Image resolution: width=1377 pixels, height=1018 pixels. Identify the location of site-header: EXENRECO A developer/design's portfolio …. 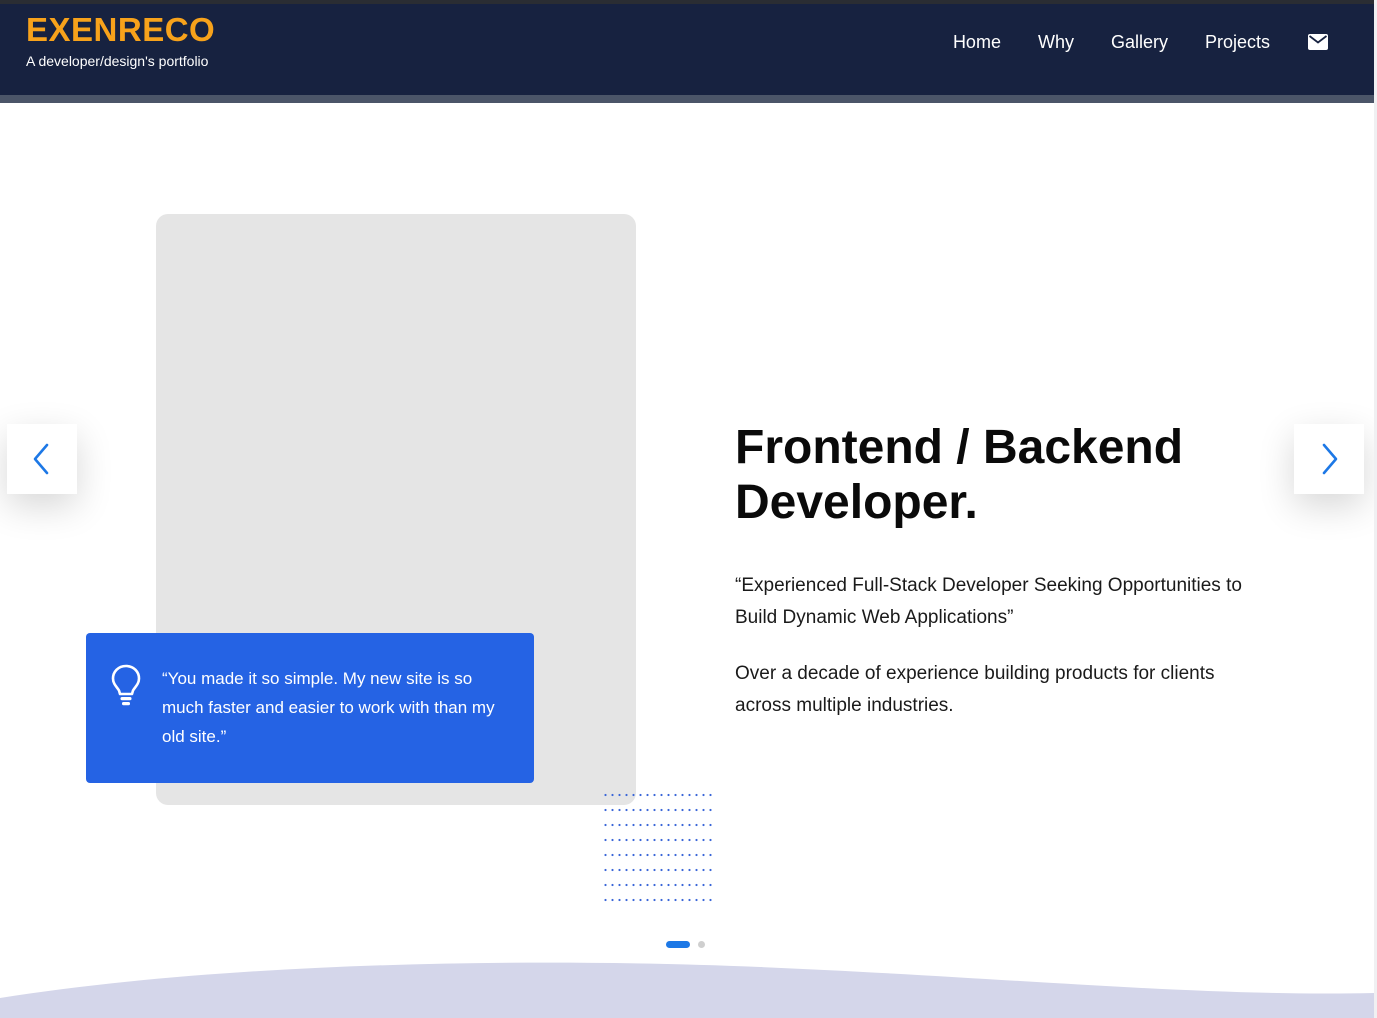
(687, 47).